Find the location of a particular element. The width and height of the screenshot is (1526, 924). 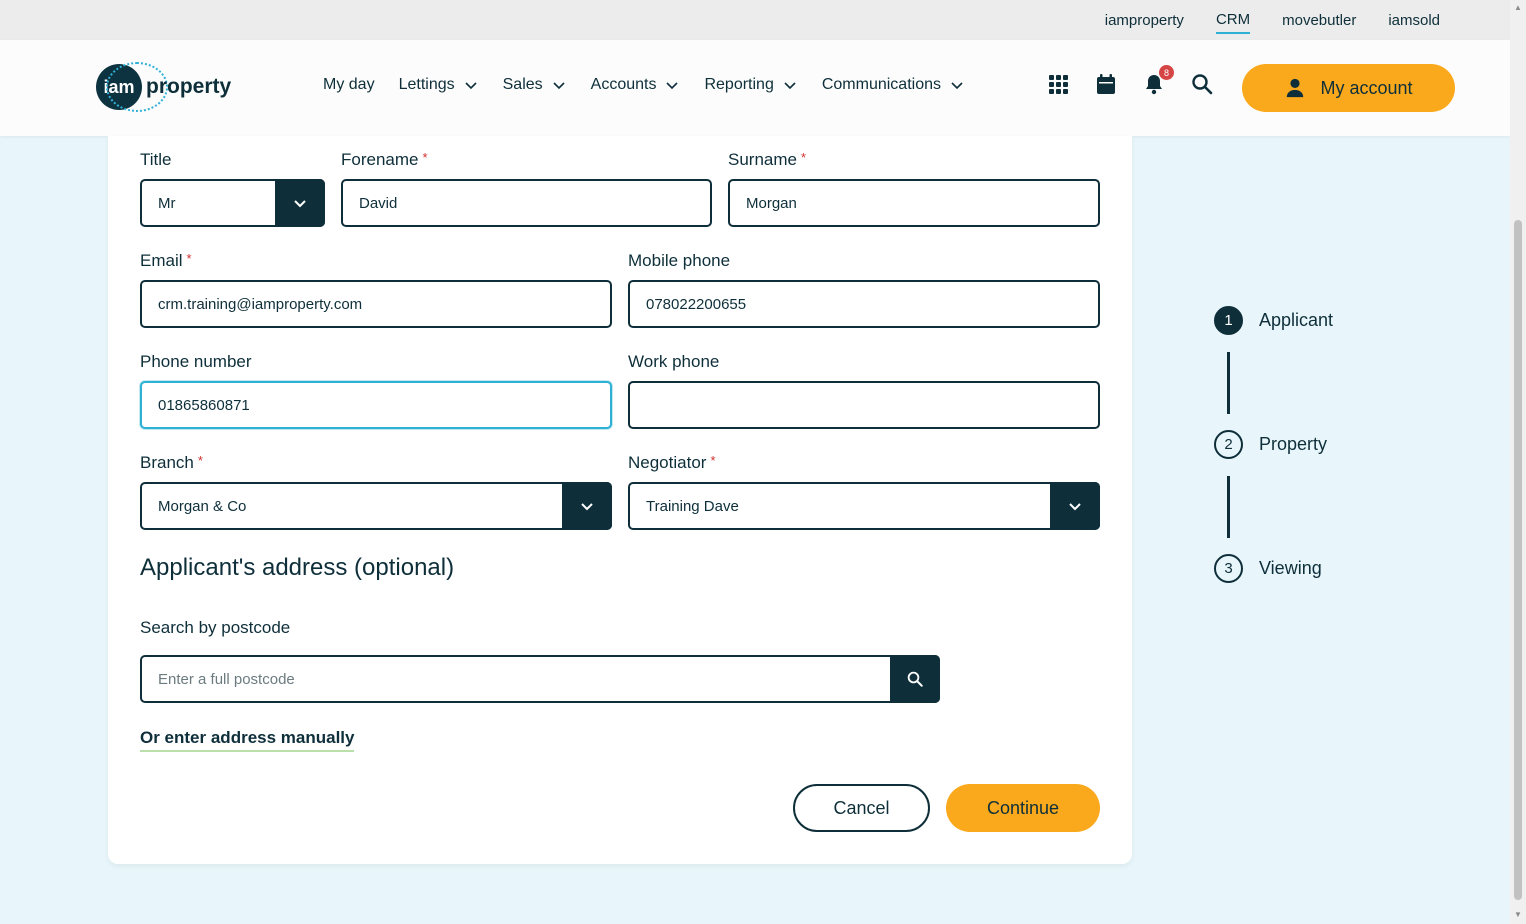

email-field is located at coordinates (376, 304).